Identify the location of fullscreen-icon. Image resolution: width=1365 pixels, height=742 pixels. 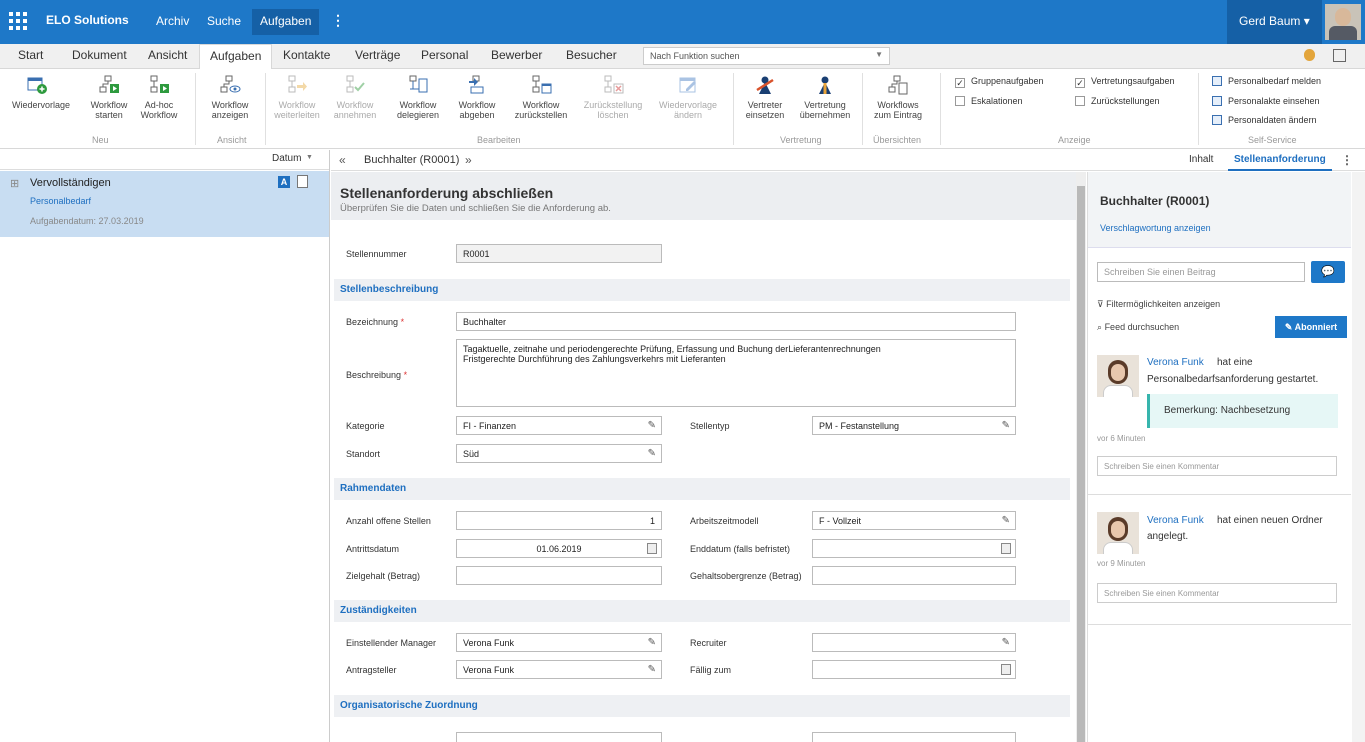
(1339, 55).